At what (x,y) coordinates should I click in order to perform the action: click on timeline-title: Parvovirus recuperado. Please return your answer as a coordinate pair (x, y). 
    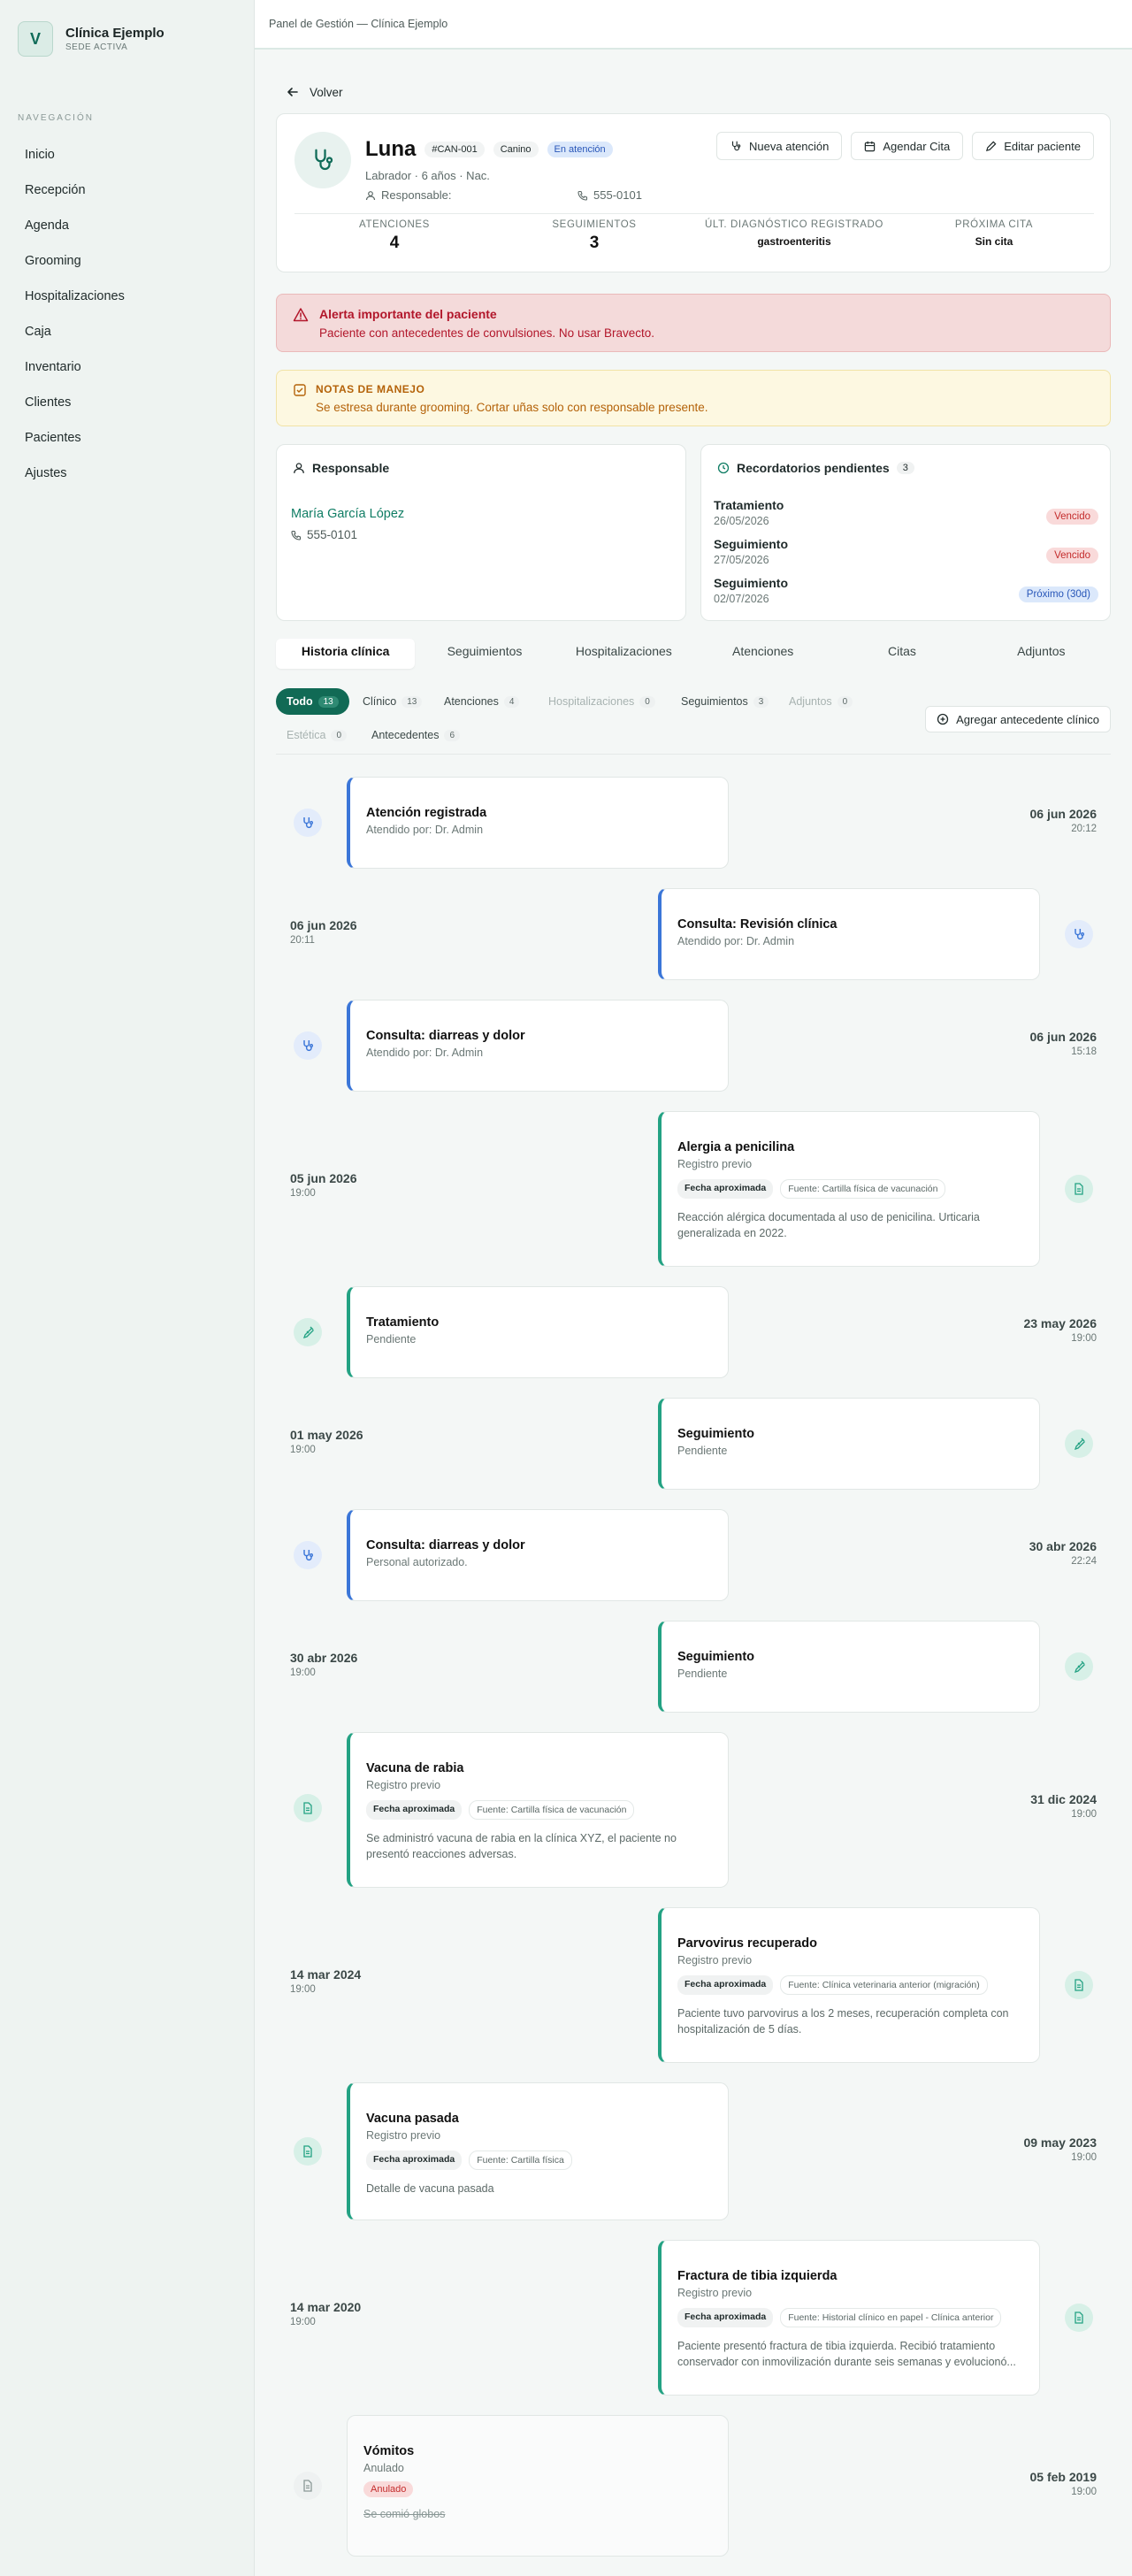
    Looking at the image, I should click on (747, 1943).